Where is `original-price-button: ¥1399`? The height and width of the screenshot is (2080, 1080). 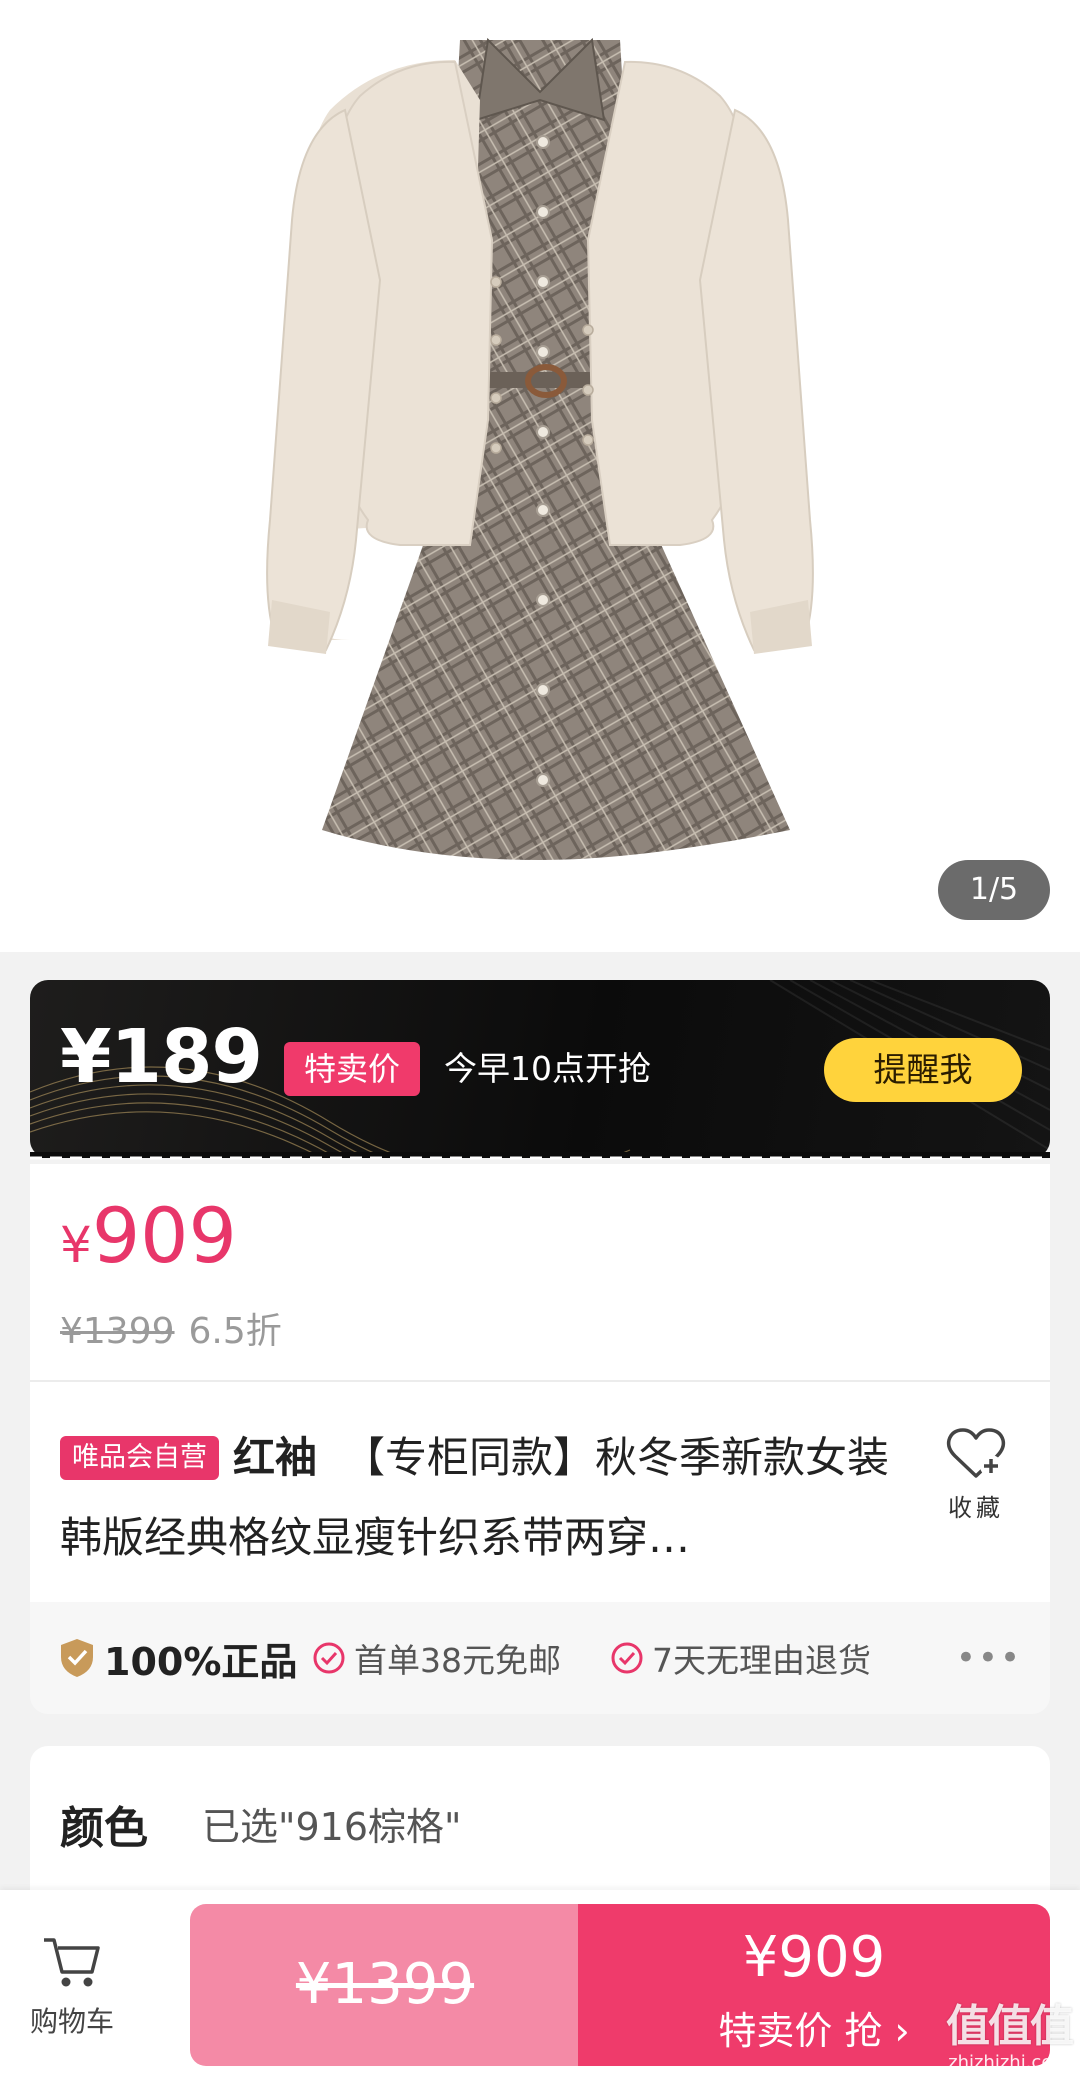 original-price-button: ¥1399 is located at coordinates (385, 1985).